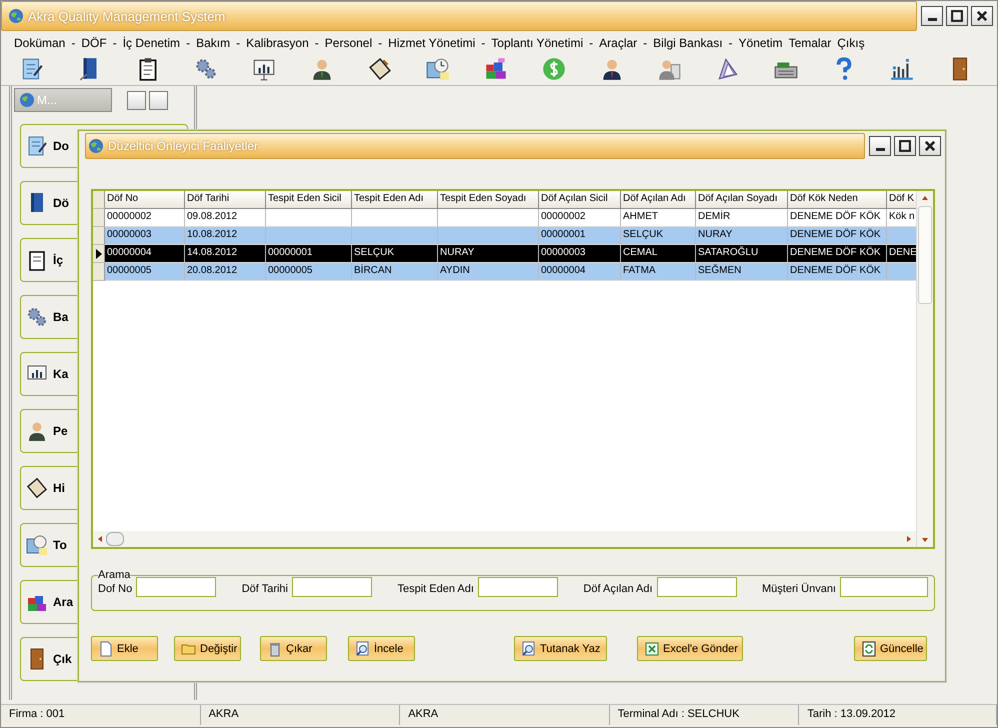 This screenshot has width=998, height=728. Describe the element at coordinates (115, 589) in the screenshot. I see `field-label: Dof No` at that location.